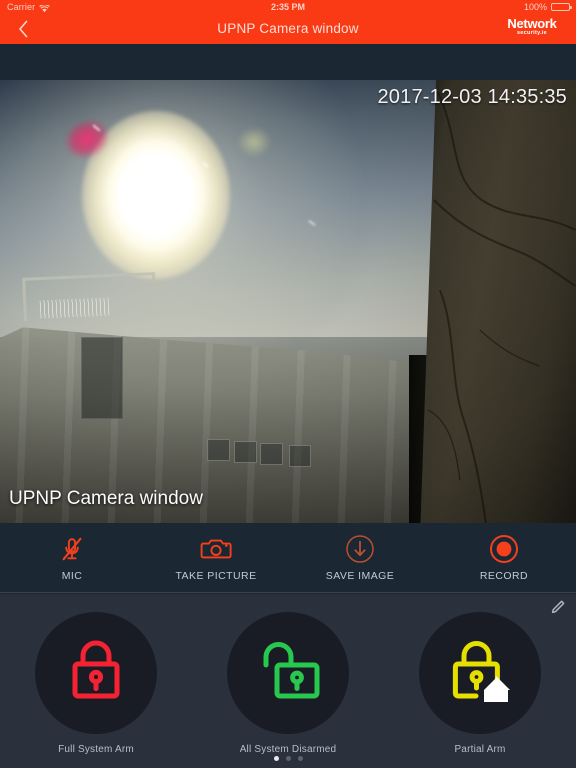 This screenshot has width=576, height=768. What do you see at coordinates (288, 749) in the screenshot?
I see `arm-mode-label: All System Disarmed` at bounding box center [288, 749].